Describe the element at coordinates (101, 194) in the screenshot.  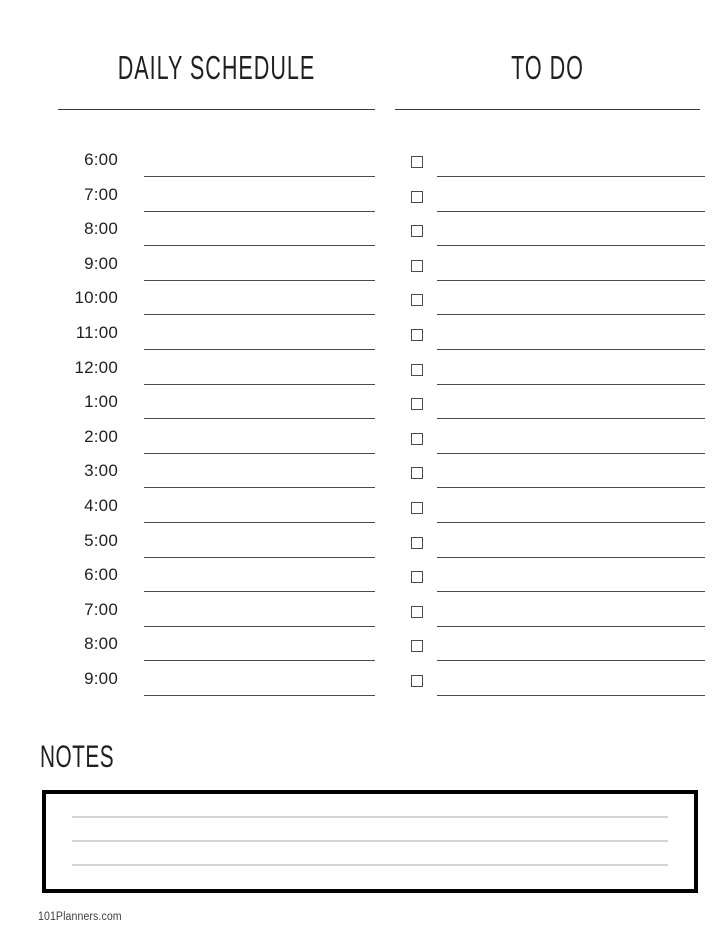
I see `schedule-time-label: 7:00` at that location.